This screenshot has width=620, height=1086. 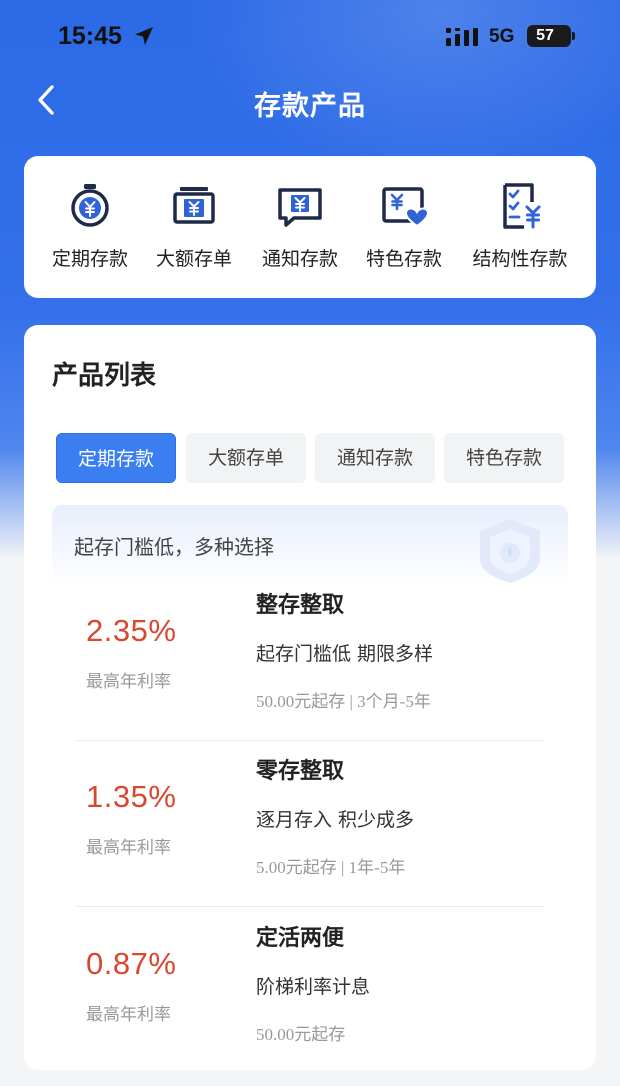 I want to click on product-description: 起存门槛低 期限多样, so click(x=345, y=654).